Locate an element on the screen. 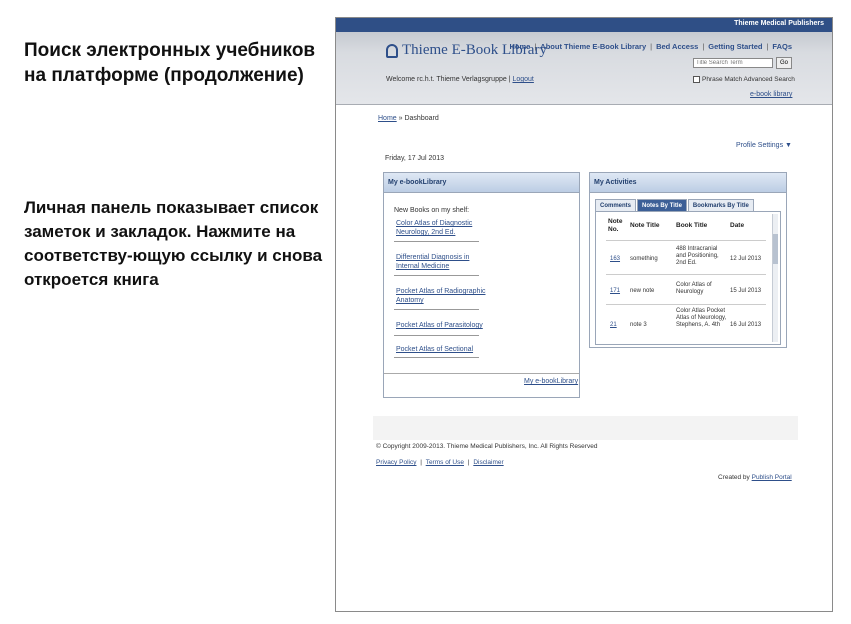 This screenshot has width=851, height=624. current-date: Friday, 17 Jul 2013 is located at coordinates (415, 158).